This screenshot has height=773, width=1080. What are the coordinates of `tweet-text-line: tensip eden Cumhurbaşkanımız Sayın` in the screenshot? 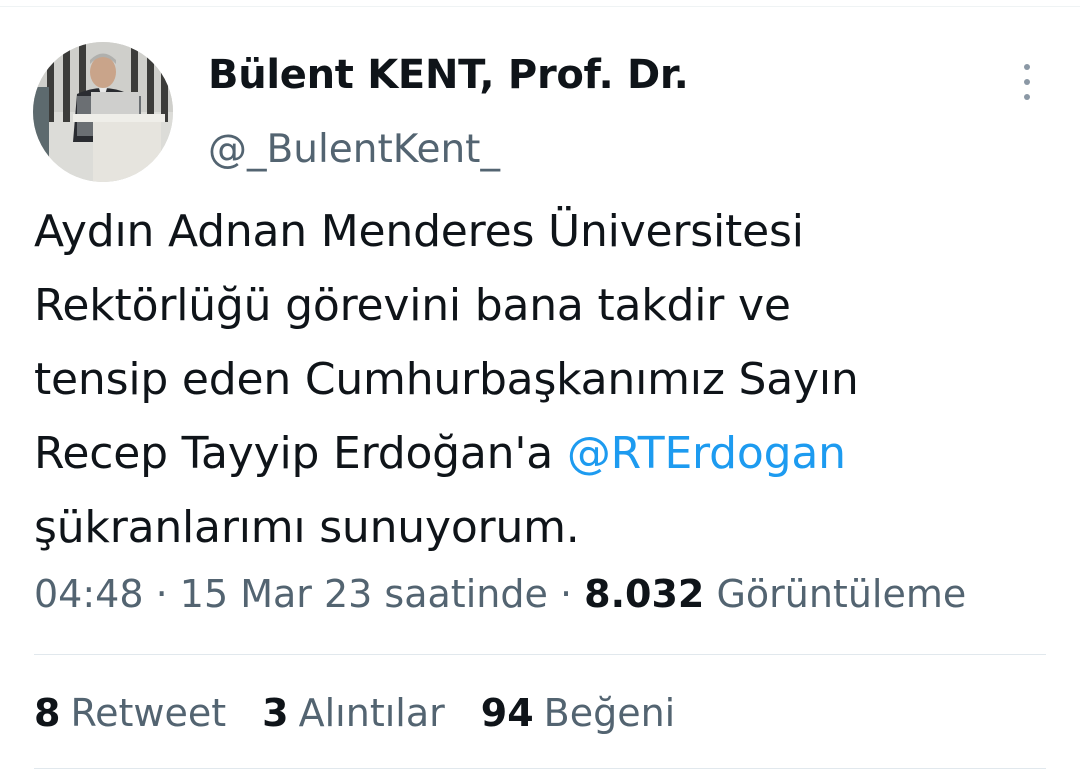 It's located at (446, 379).